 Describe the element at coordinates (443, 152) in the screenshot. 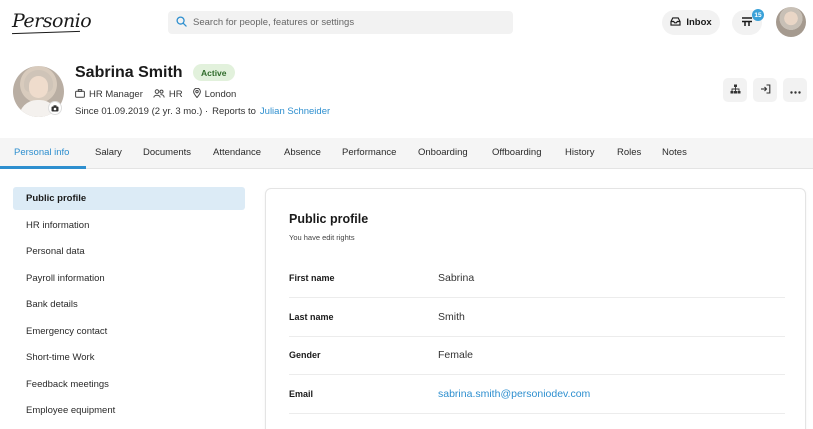

I see `tab-onboarding: Onboarding` at that location.